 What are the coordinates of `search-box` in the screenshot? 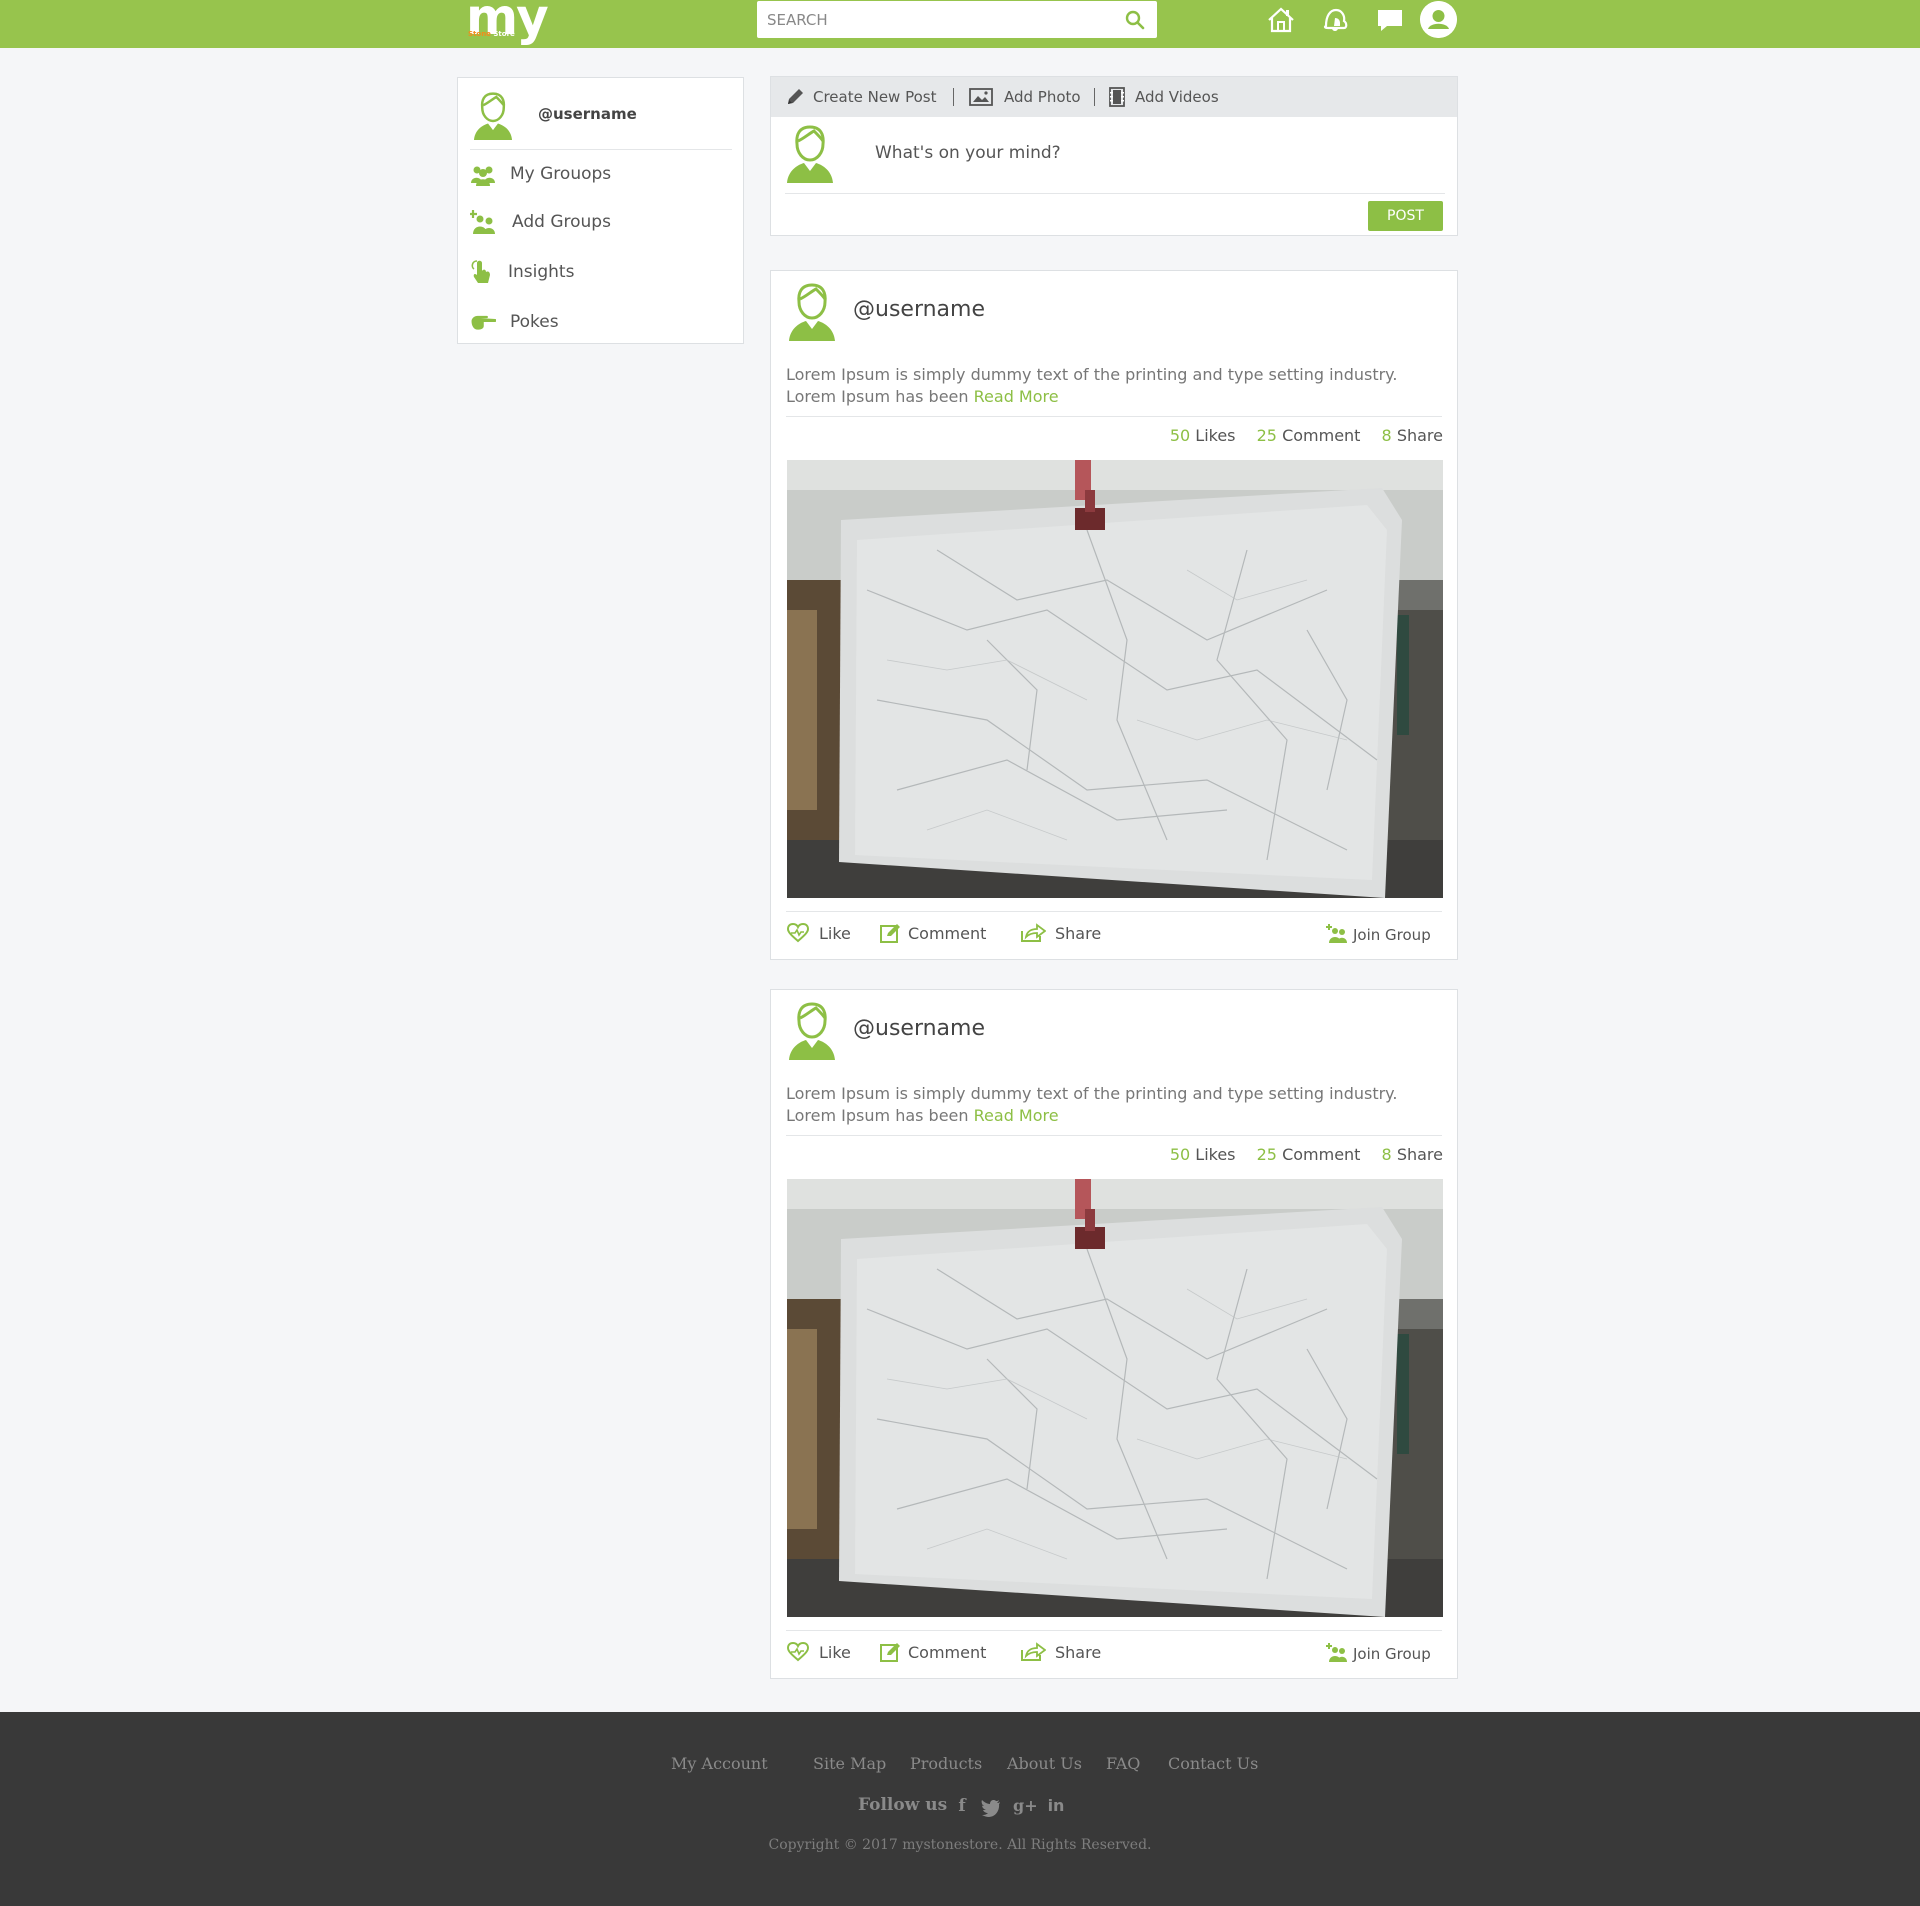 It's located at (957, 19).